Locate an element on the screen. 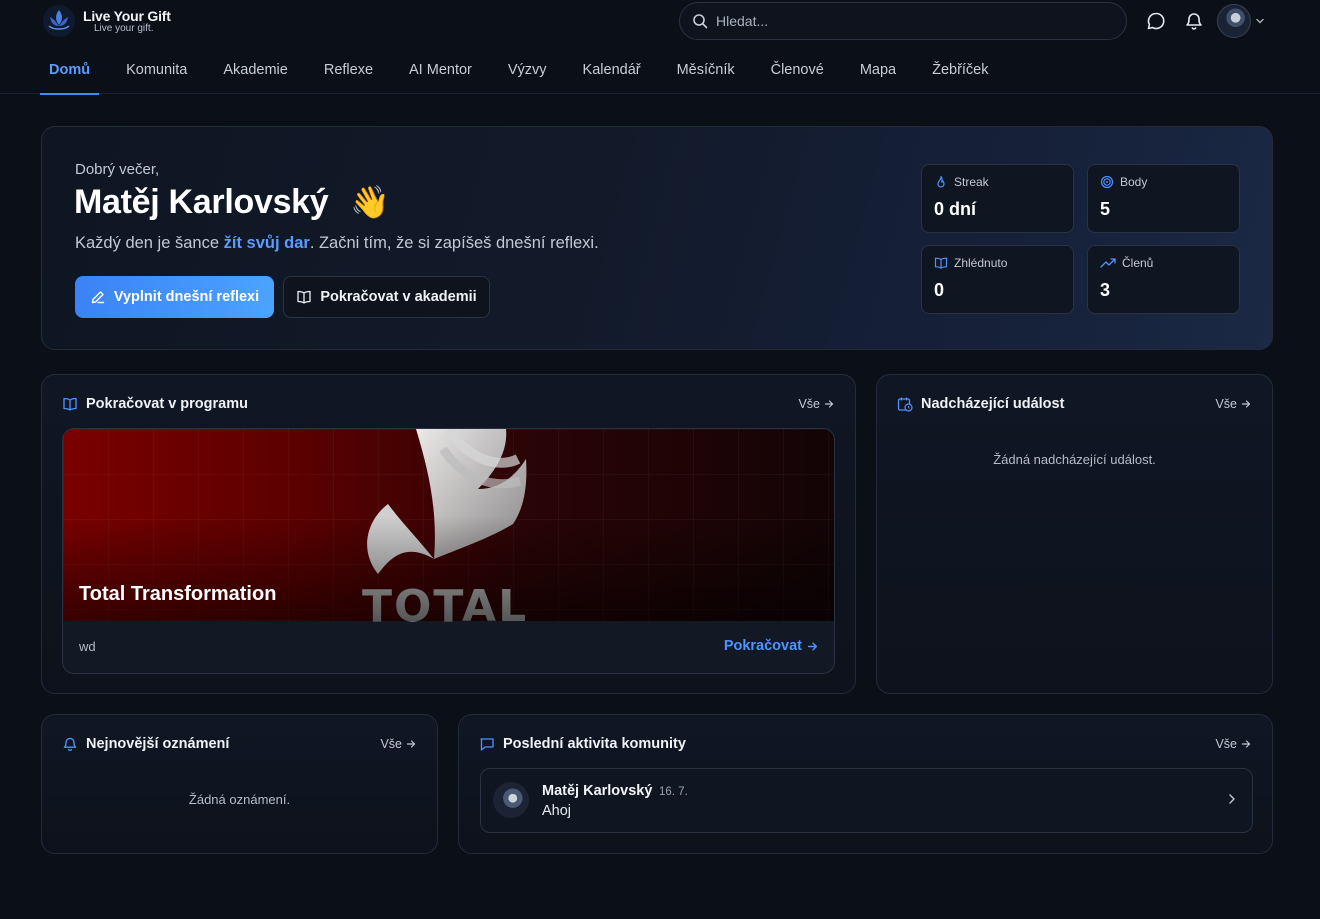 The image size is (1320, 919). target-icon is located at coordinates (1107, 182).